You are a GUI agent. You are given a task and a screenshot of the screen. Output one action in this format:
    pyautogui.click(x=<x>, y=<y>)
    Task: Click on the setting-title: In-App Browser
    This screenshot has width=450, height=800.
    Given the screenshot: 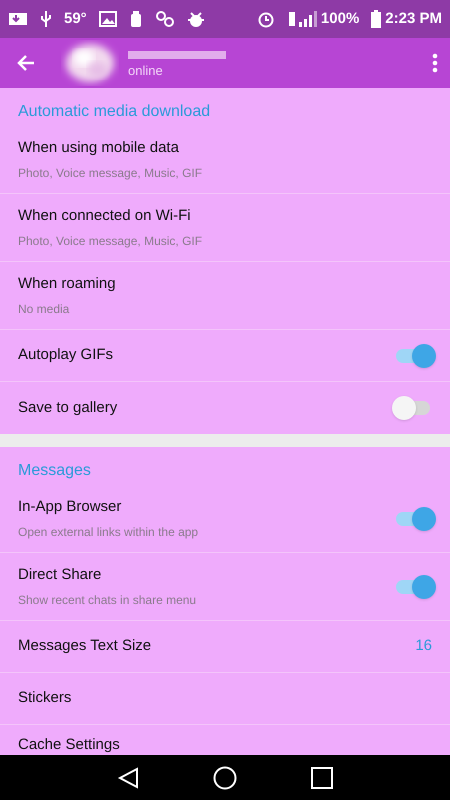 What is the action you would take?
    pyautogui.click(x=70, y=507)
    